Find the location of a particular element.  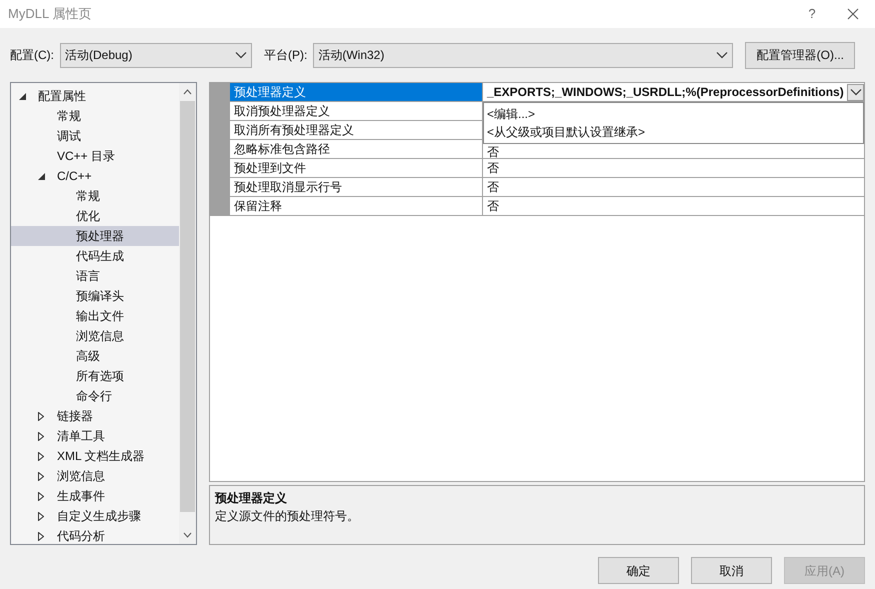

tree-item: 代码分析 is located at coordinates (95, 535).